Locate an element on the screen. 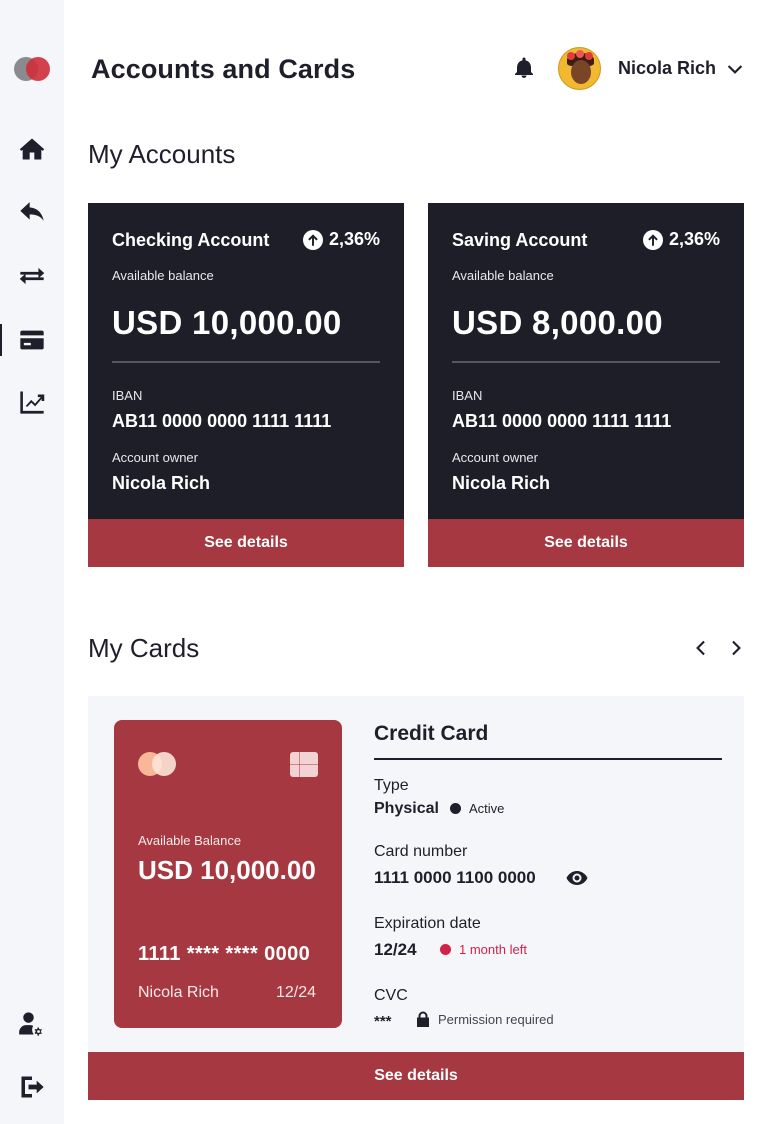  expiration-note: 1 month left is located at coordinates (493, 949).